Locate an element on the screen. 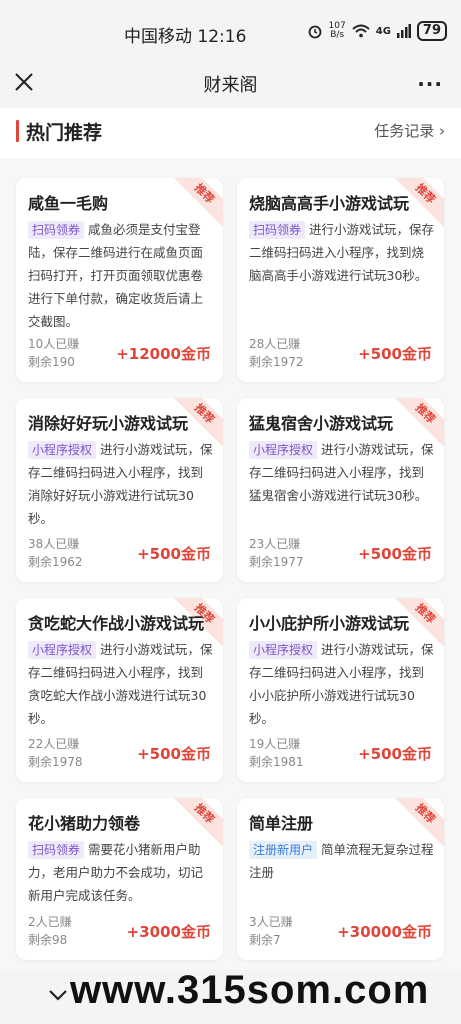 The image size is (461, 1024). task-remain: 剩余7 is located at coordinates (265, 940).